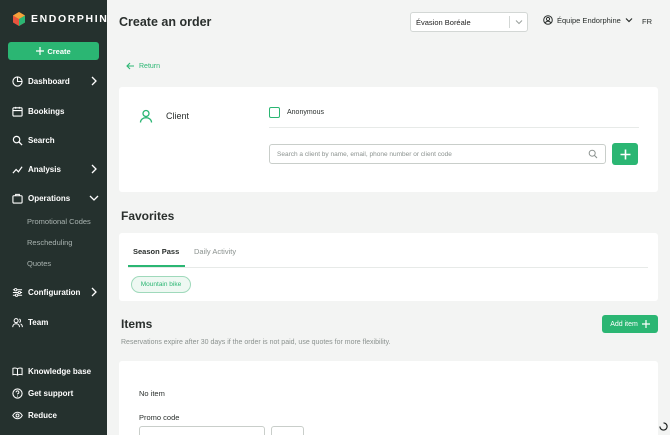  I want to click on team-menu: Équipe Endorphine, so click(588, 20).